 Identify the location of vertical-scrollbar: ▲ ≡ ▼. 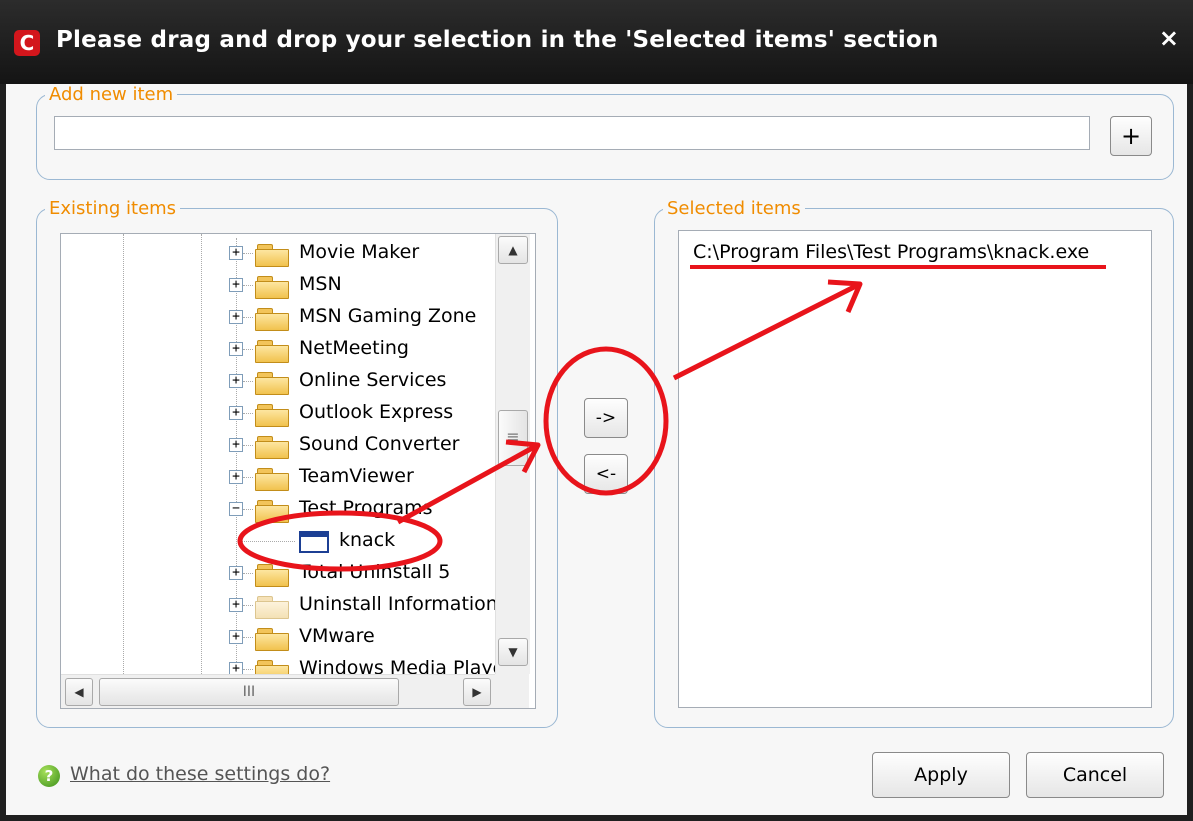
(512, 454).